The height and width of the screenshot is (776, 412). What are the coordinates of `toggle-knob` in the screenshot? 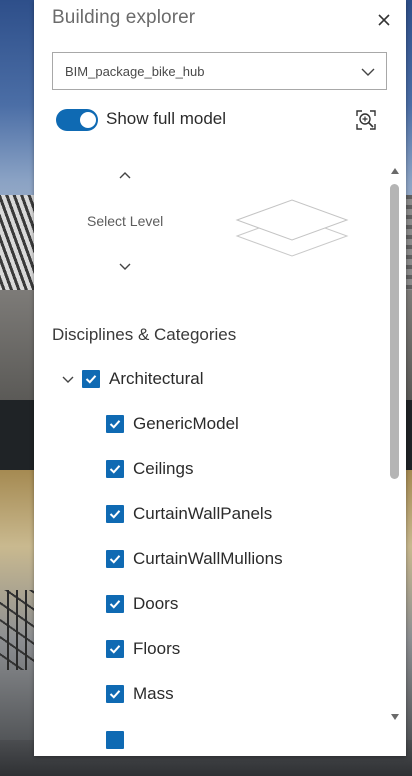 It's located at (88, 120).